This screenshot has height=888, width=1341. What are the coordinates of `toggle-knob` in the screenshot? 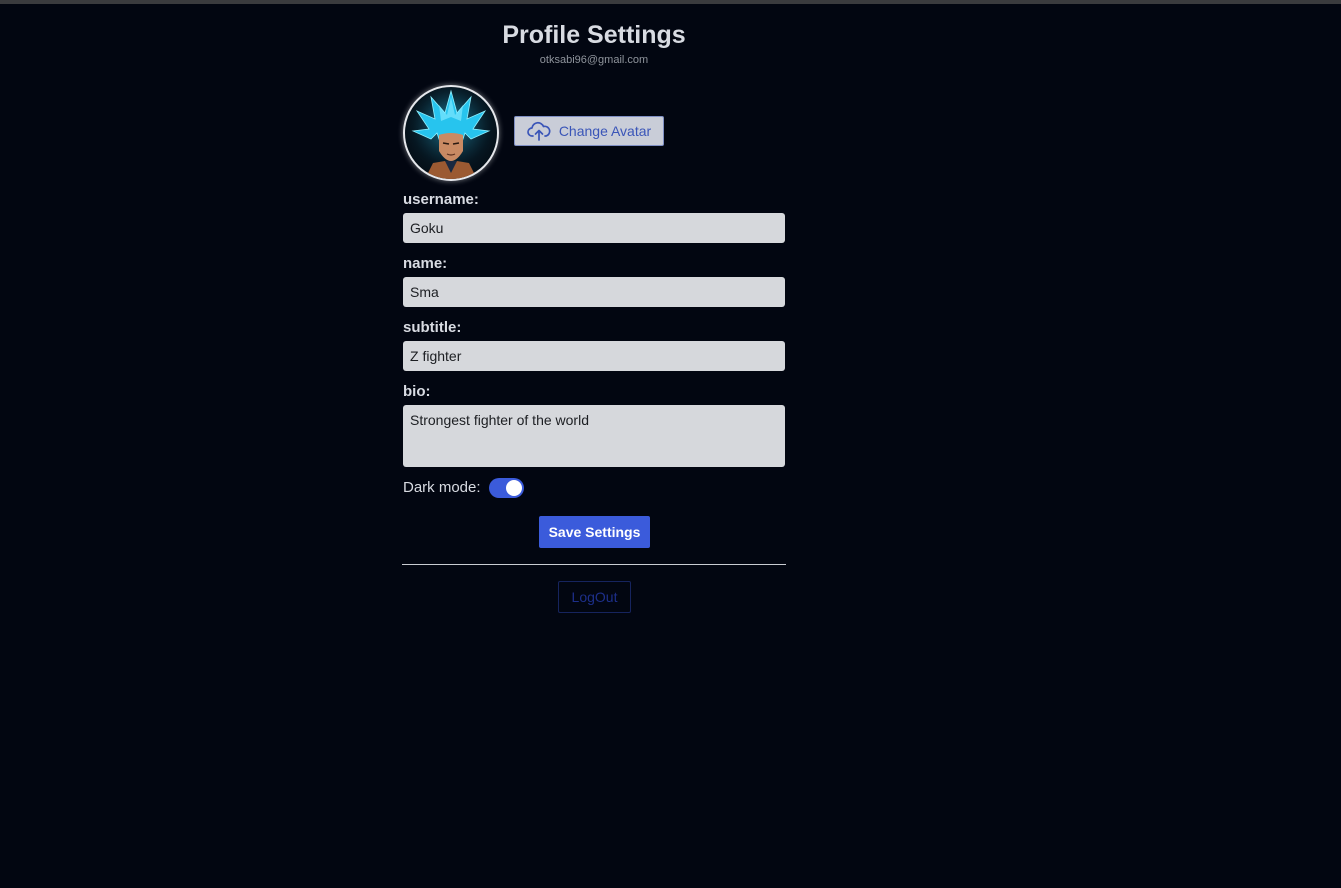 It's located at (513, 488).